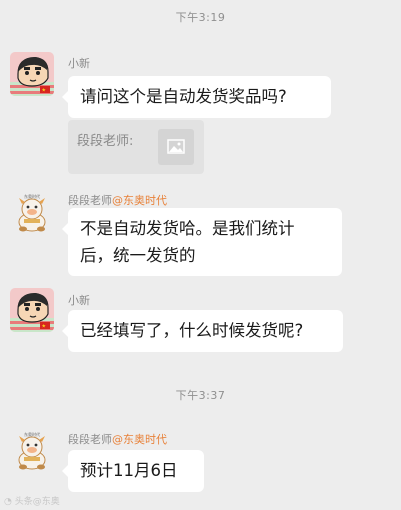 The height and width of the screenshot is (510, 401). I want to click on message-bubble: 已经填写了，什么时候发货呢?, so click(202, 331).